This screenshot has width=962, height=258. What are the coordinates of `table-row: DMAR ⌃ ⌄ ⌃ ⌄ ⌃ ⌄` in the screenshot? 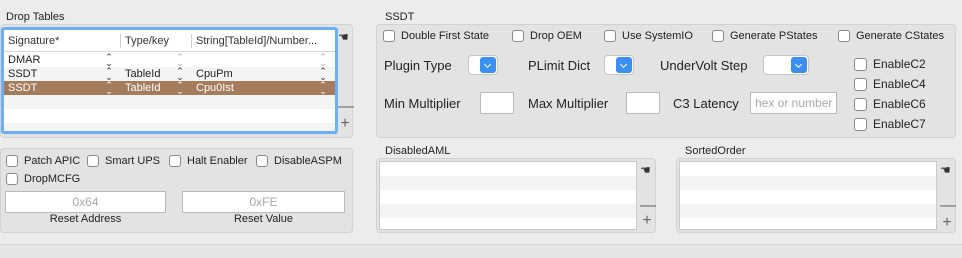 It's located at (169, 60).